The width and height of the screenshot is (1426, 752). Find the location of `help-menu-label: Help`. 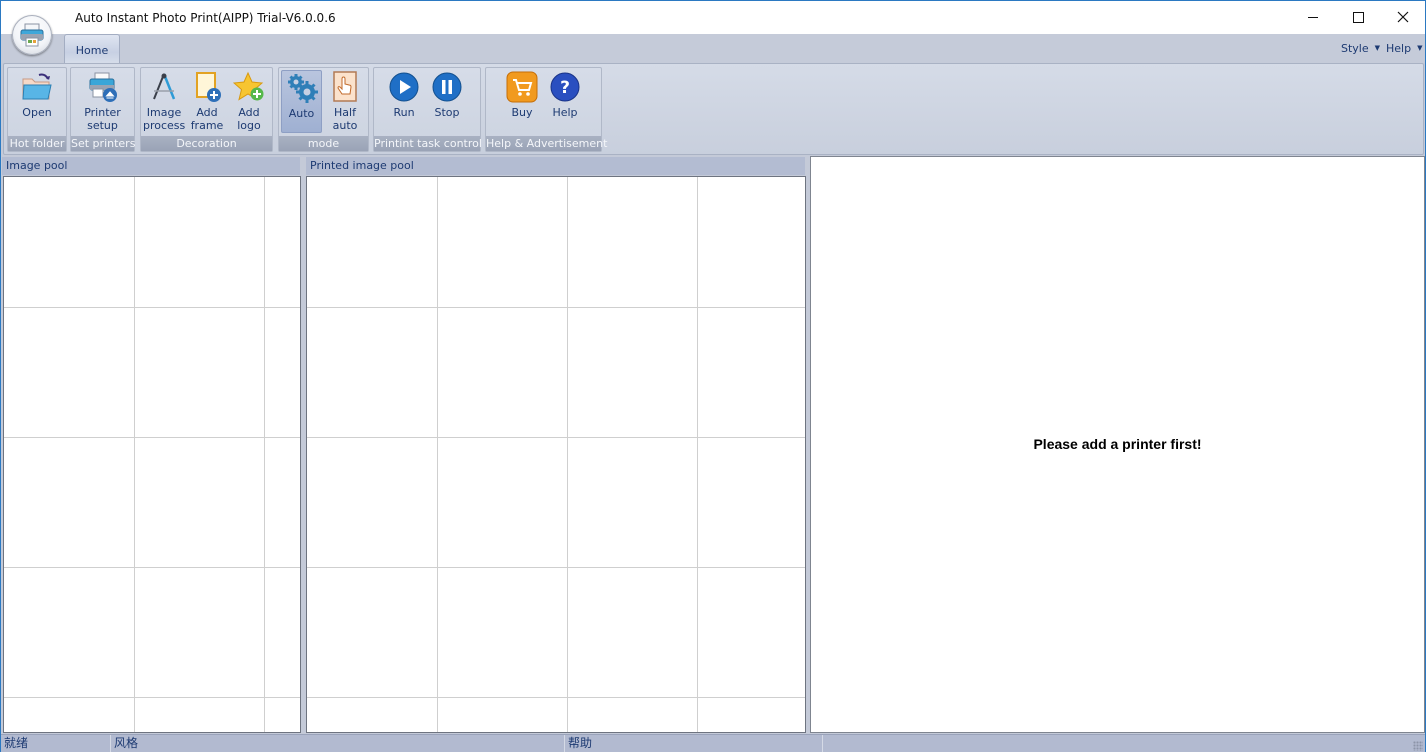

help-menu-label: Help is located at coordinates (1399, 48).